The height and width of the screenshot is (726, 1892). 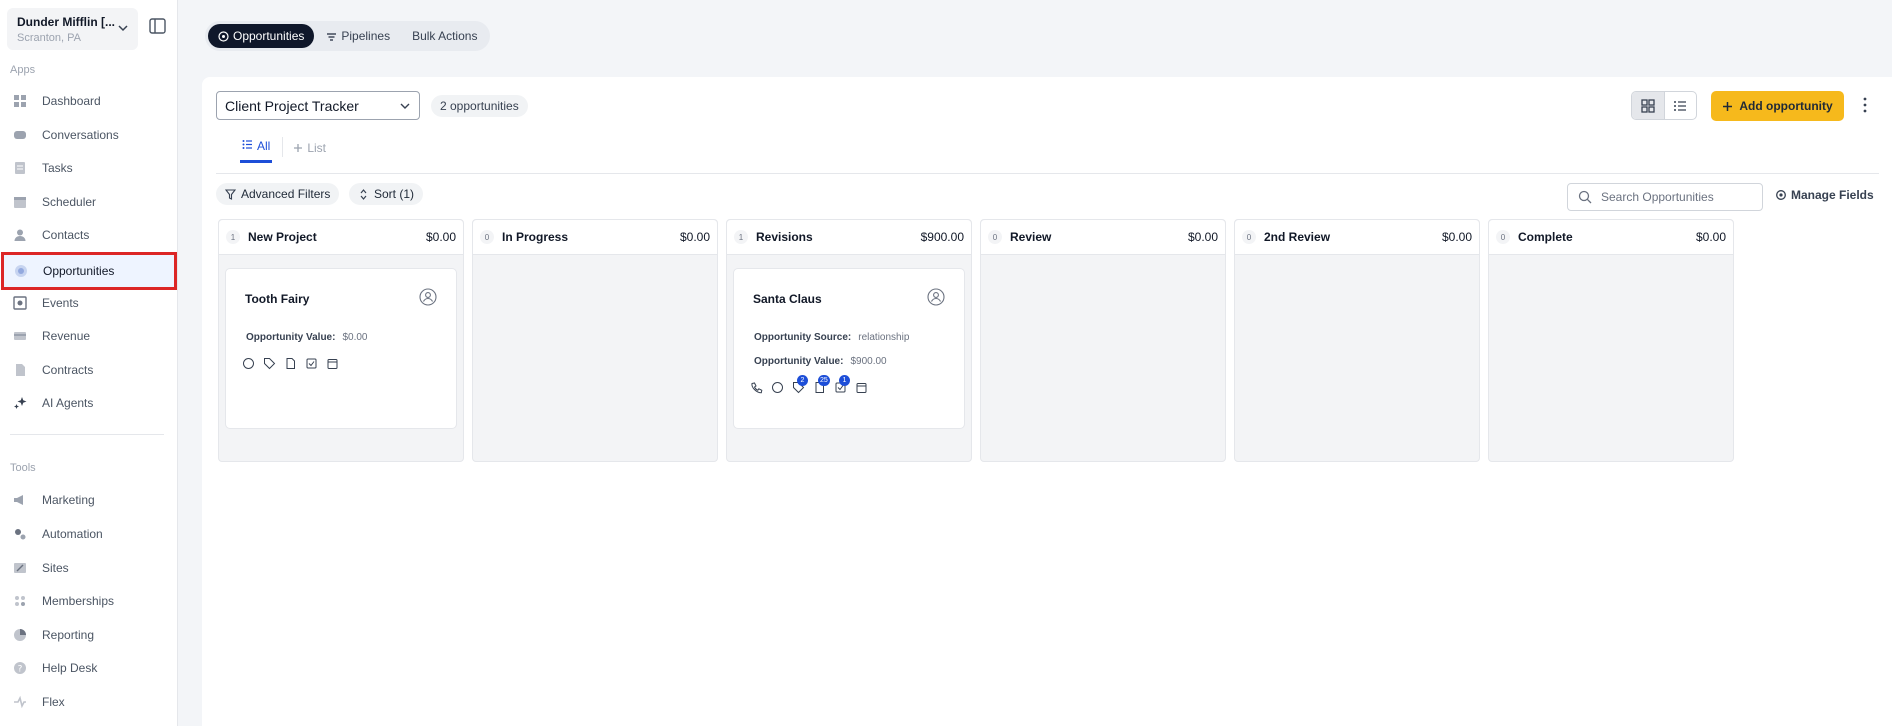 I want to click on search-input: Search Opportunities, so click(x=1665, y=197).